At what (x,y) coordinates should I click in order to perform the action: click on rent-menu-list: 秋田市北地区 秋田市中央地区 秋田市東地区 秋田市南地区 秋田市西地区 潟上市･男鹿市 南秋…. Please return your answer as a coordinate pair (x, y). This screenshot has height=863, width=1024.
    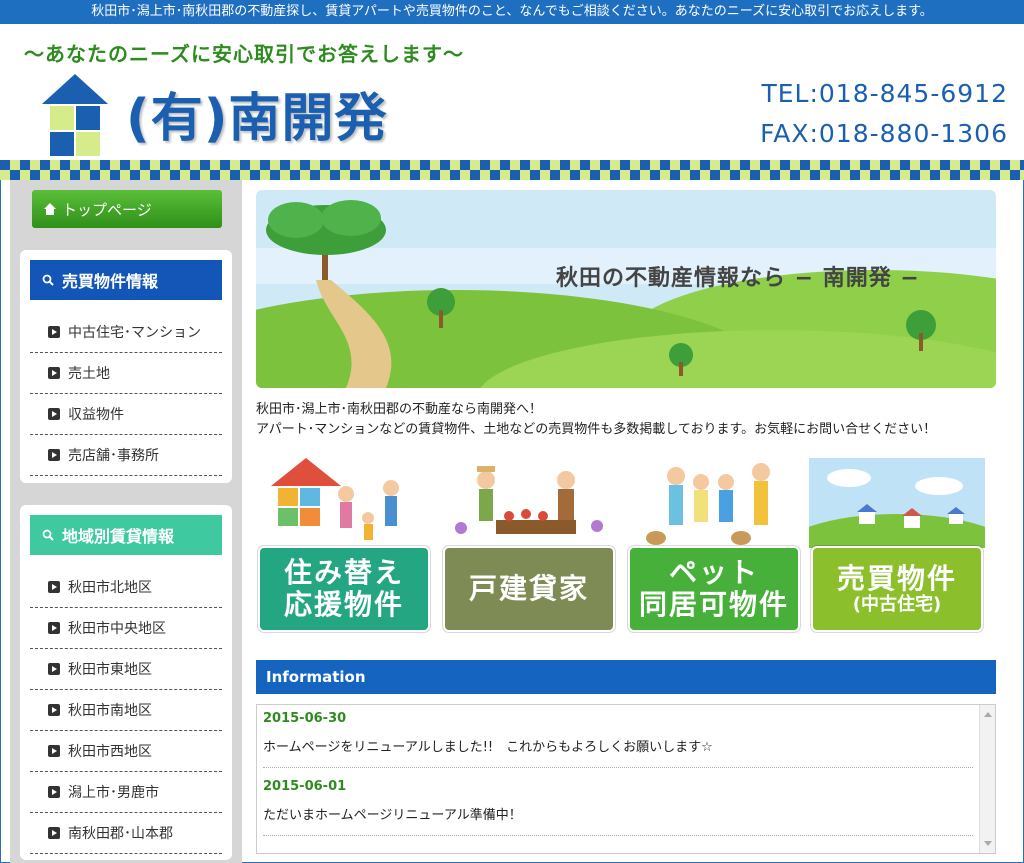
    Looking at the image, I should click on (126, 710).